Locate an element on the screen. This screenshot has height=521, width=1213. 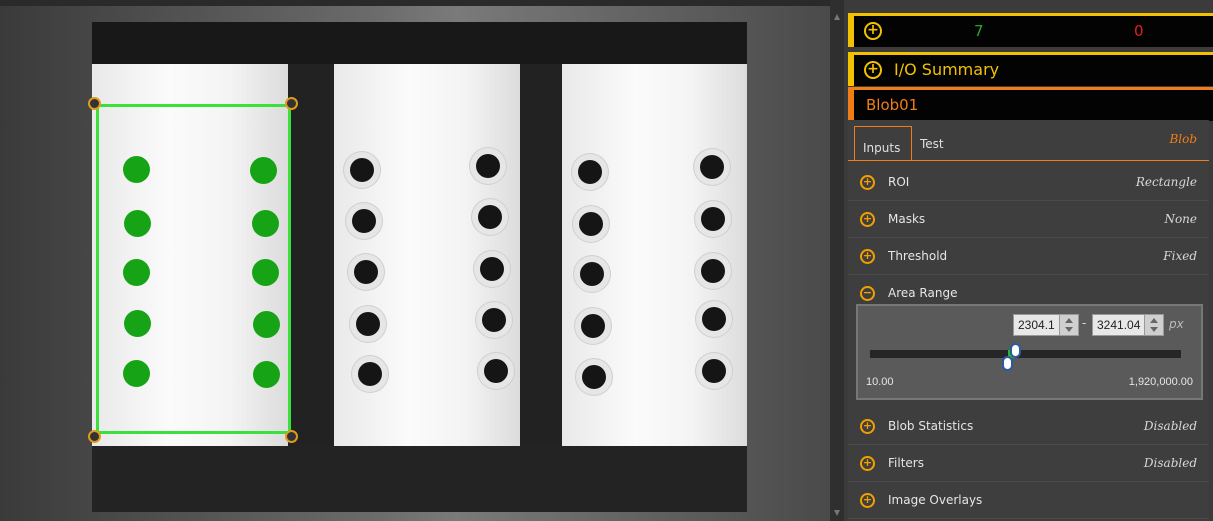
unit-label: px is located at coordinates (1176, 324).